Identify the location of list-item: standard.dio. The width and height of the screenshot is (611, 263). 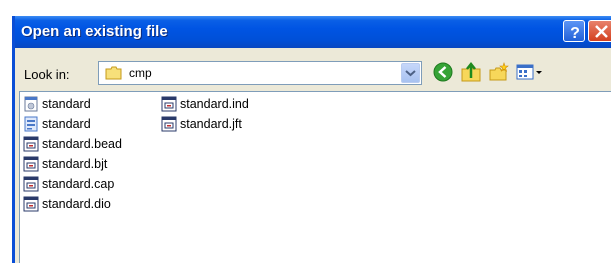
(67, 204).